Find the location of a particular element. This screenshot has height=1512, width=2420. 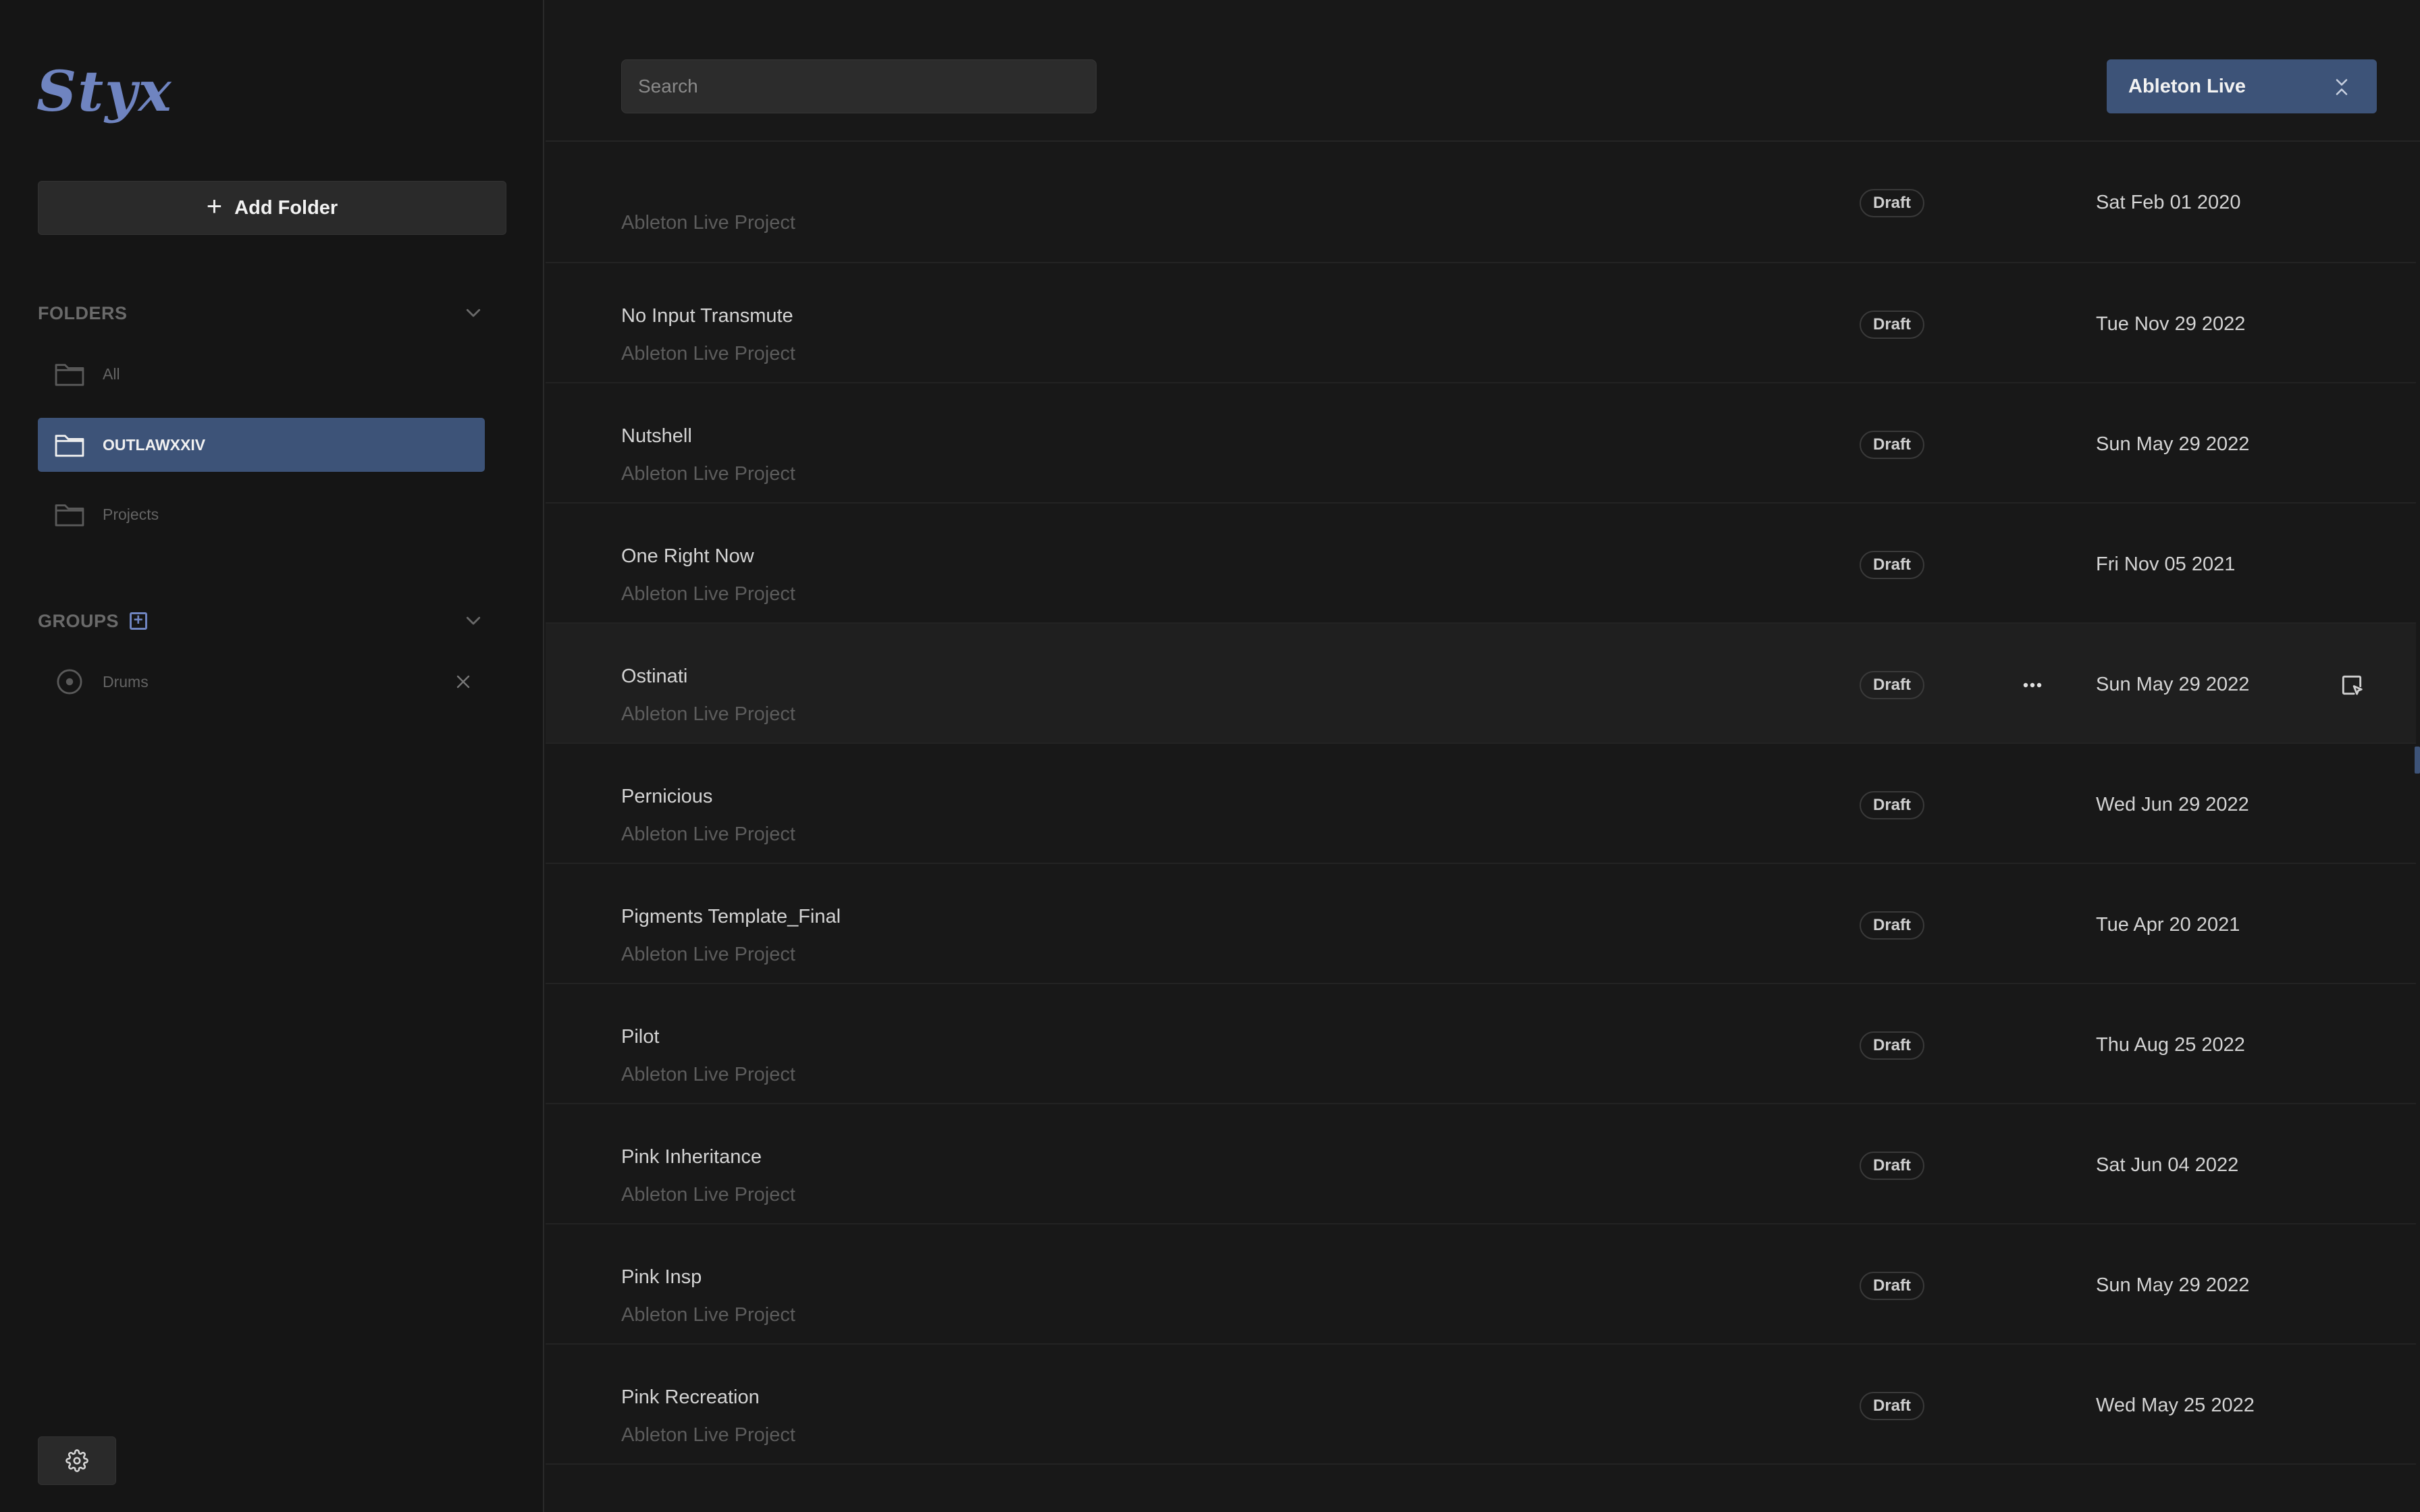

add-folder-button: + Add Folder is located at coordinates (272, 208).